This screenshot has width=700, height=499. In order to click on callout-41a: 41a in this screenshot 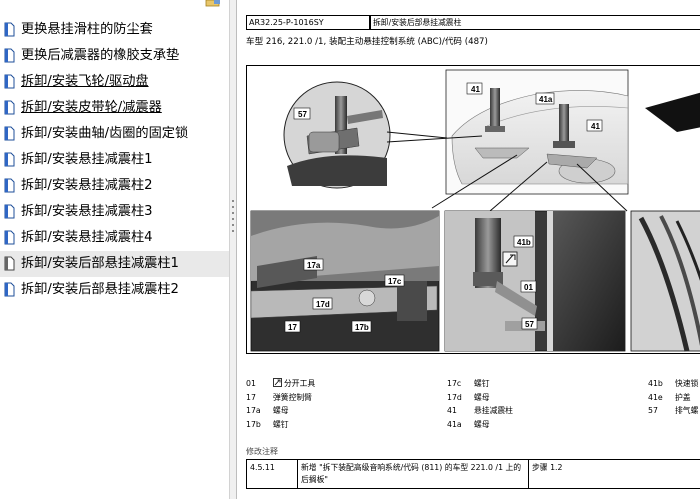, I will do `click(546, 99)`.